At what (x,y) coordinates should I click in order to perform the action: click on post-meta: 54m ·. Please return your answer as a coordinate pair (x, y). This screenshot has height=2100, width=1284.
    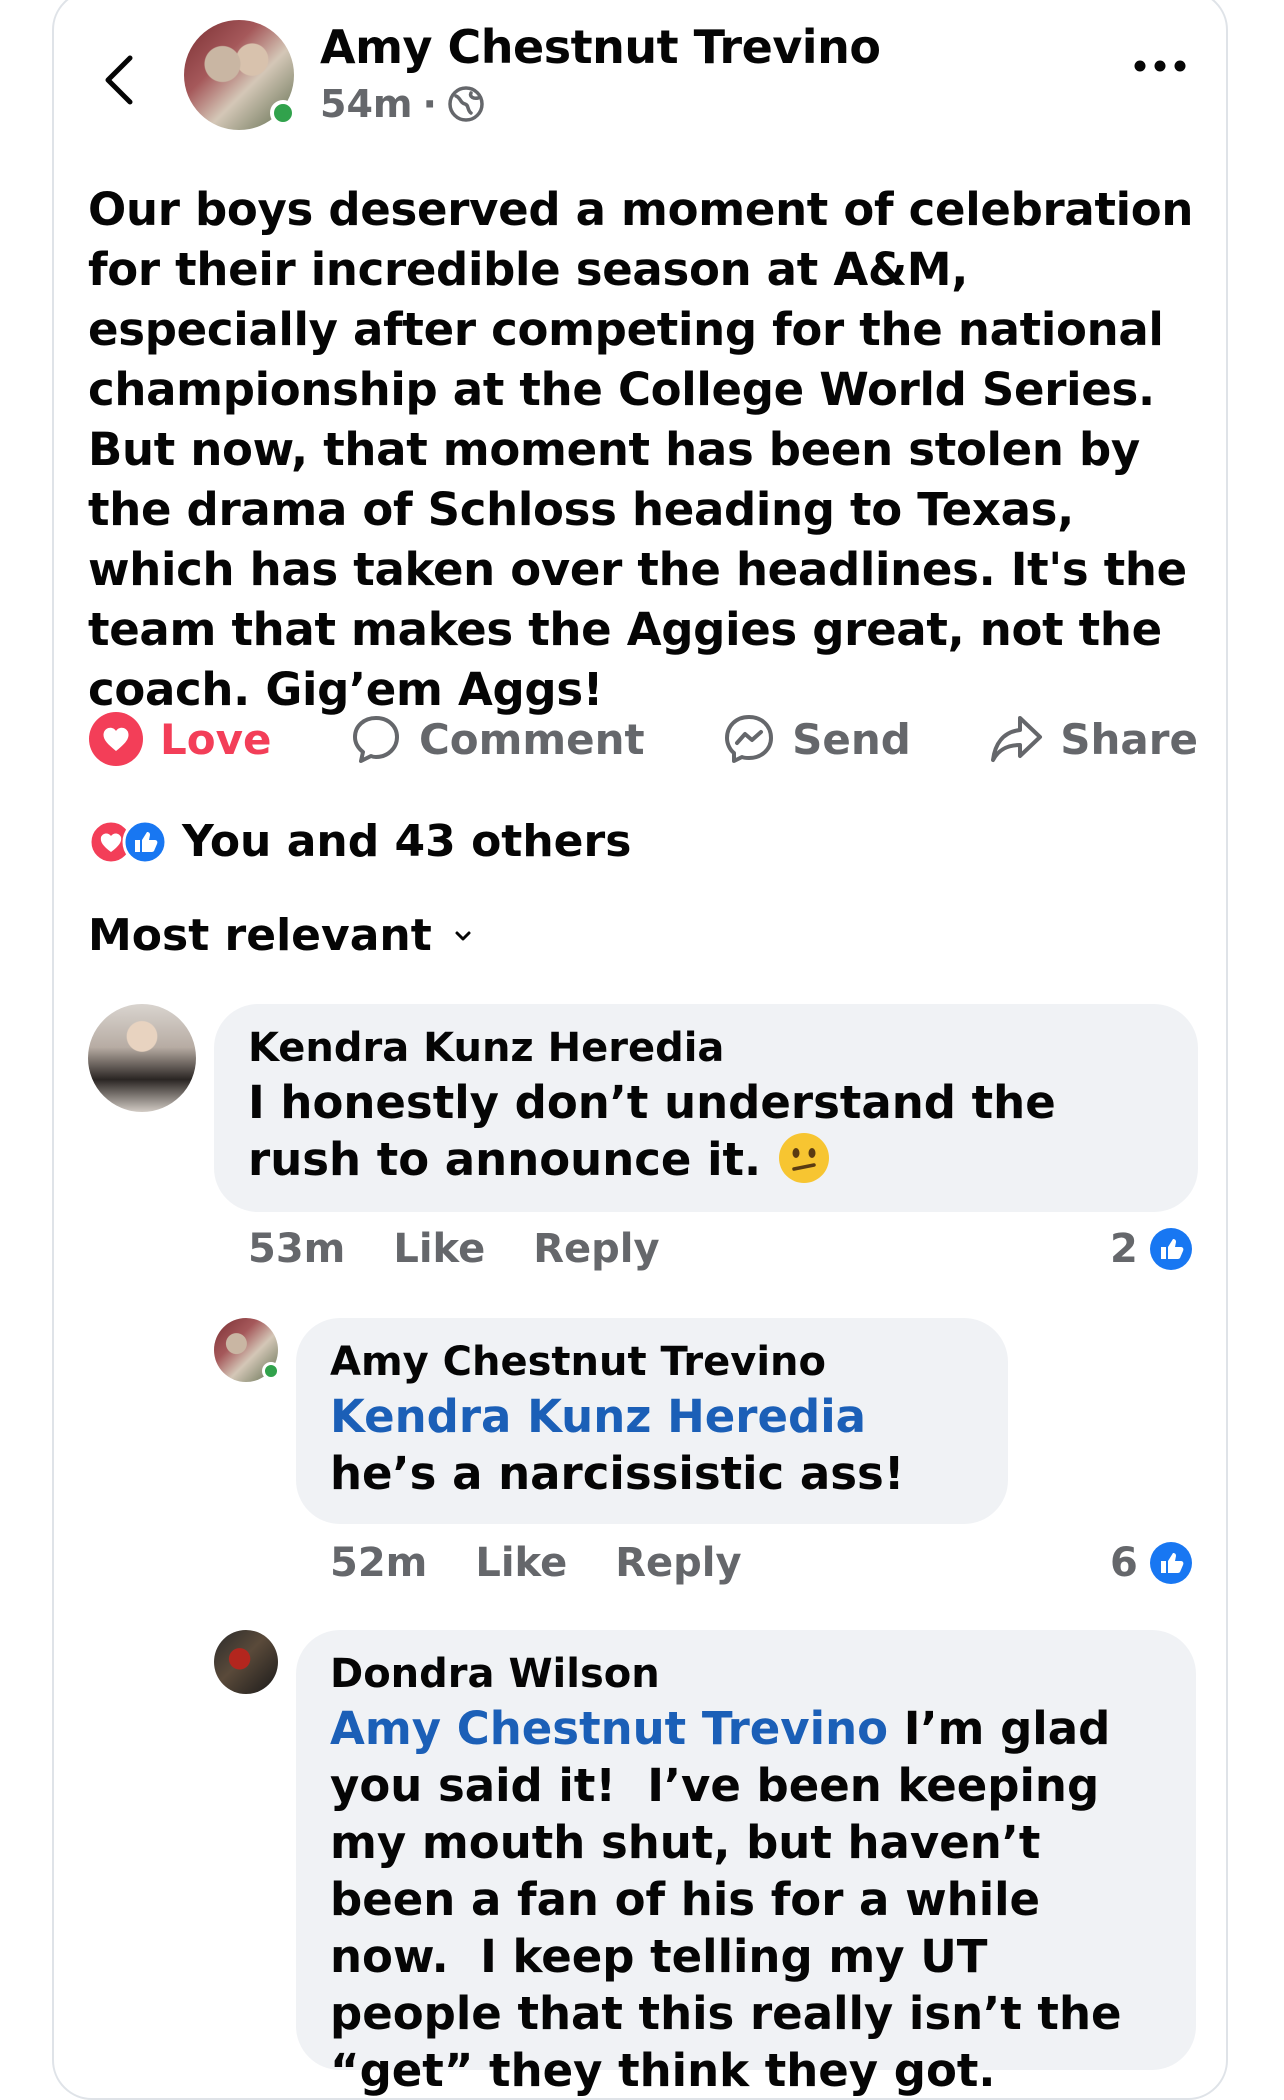
    Looking at the image, I should click on (402, 104).